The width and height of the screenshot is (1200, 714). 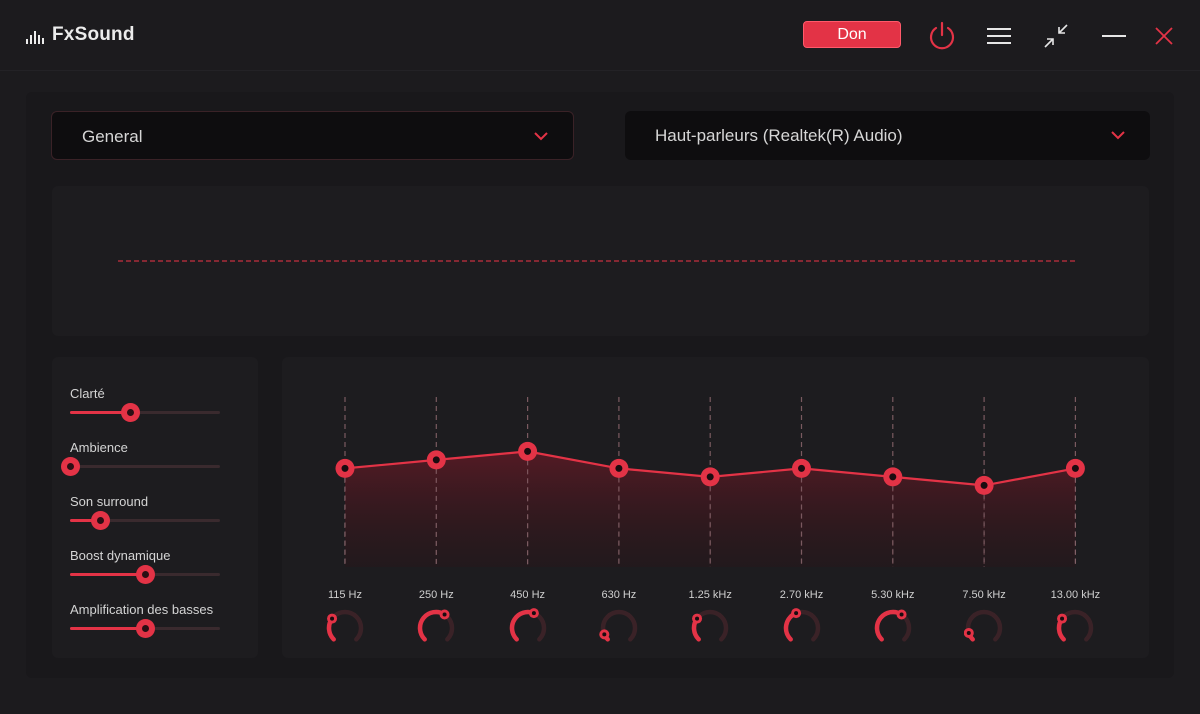 I want to click on minimize-button, so click(x=1114, y=36).